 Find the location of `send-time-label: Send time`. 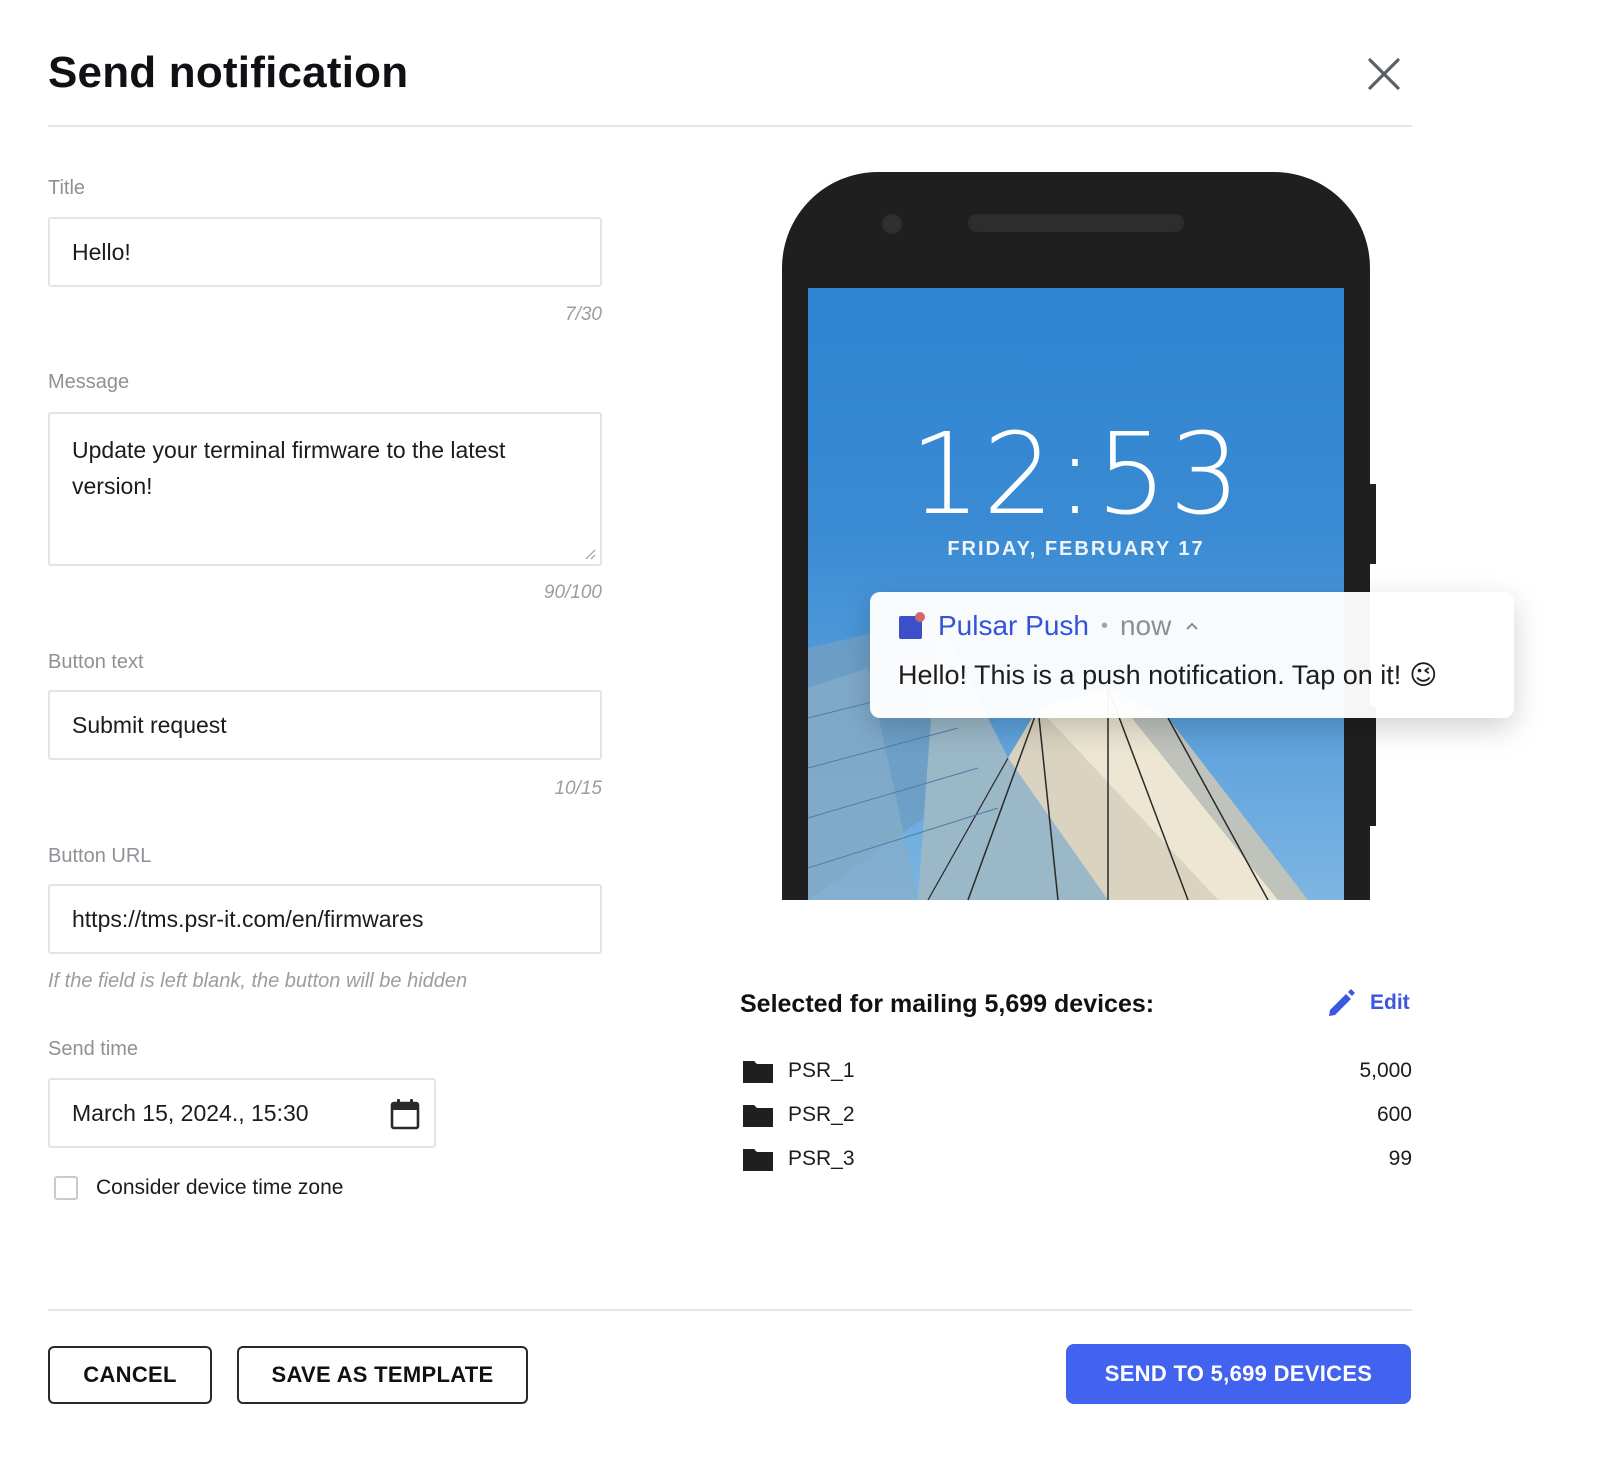

send-time-label: Send time is located at coordinates (93, 1049).